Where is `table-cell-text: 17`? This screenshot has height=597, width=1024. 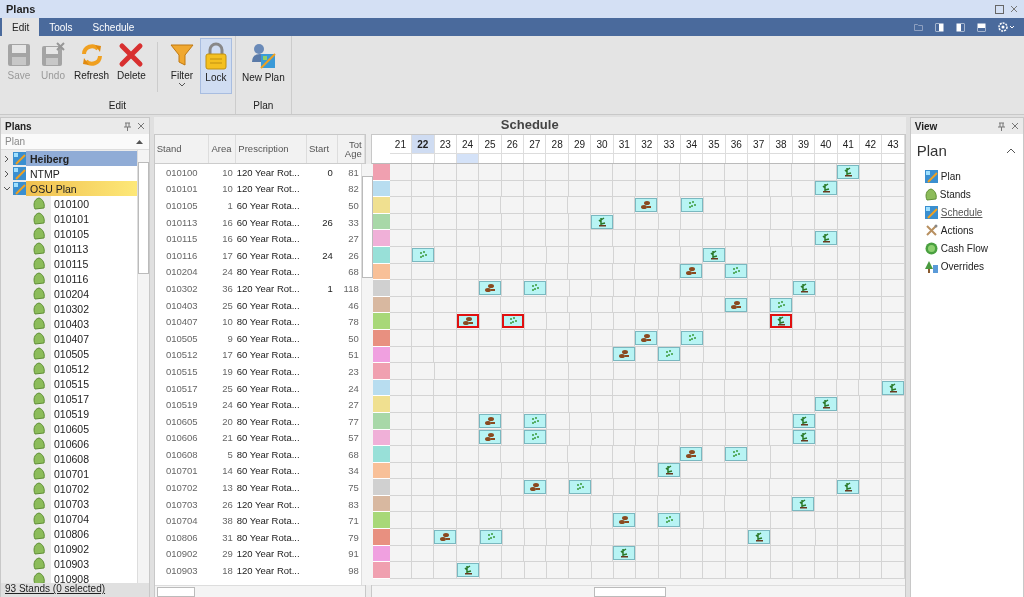
table-cell-text: 17 is located at coordinates (227, 355).